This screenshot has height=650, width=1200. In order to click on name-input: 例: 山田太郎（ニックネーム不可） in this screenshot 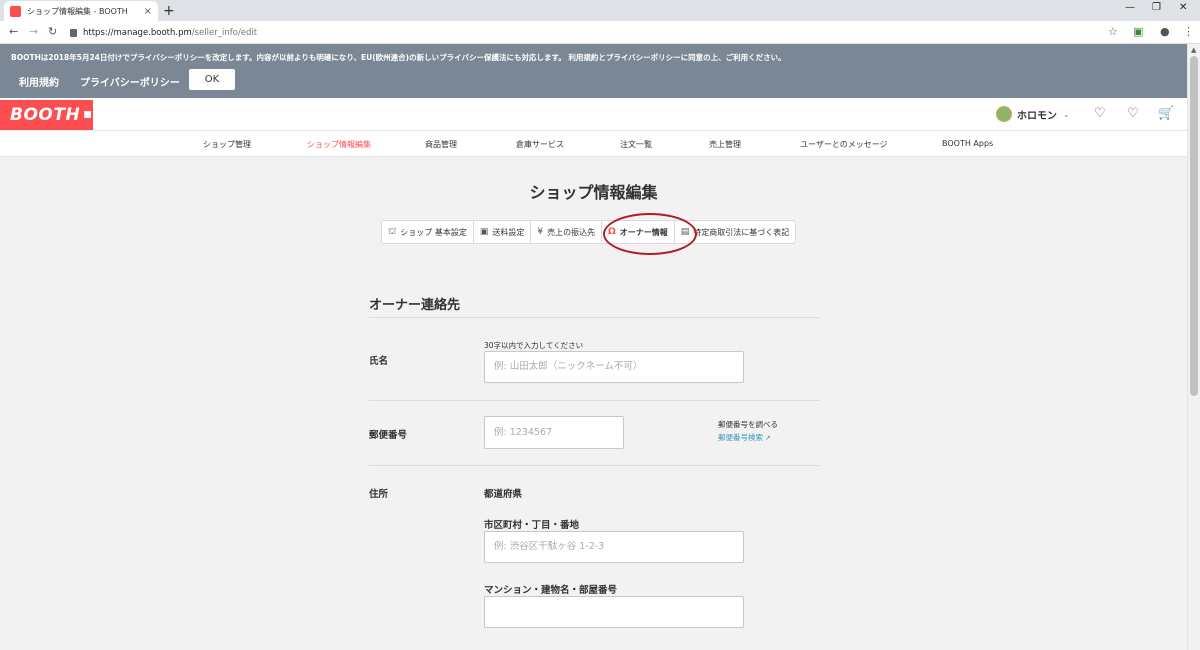, I will do `click(614, 367)`.